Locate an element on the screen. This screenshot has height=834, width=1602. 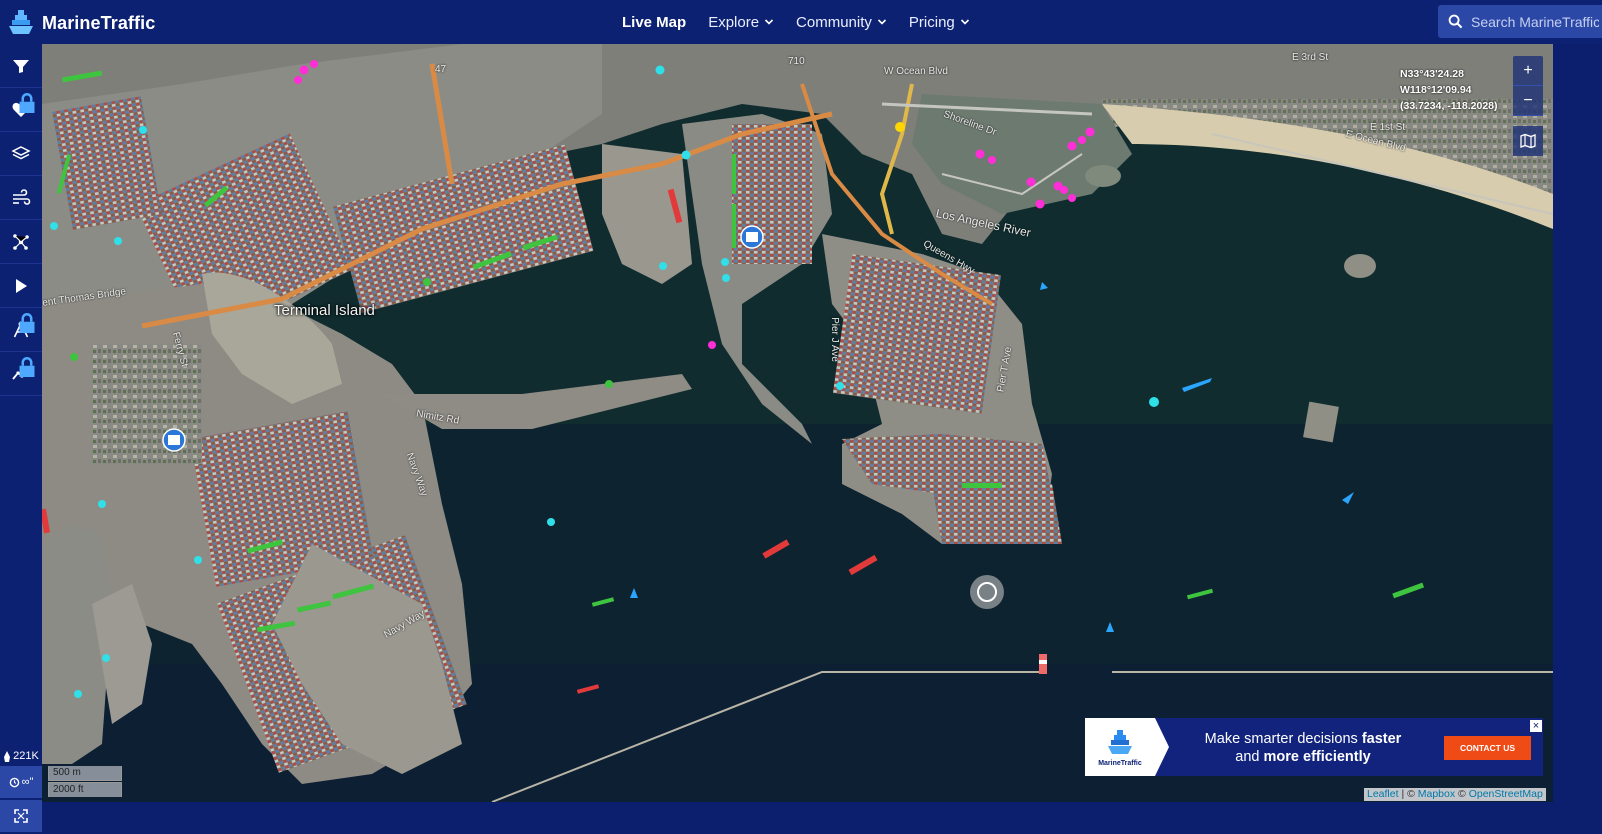
fullscreen-button is located at coordinates (21, 816).